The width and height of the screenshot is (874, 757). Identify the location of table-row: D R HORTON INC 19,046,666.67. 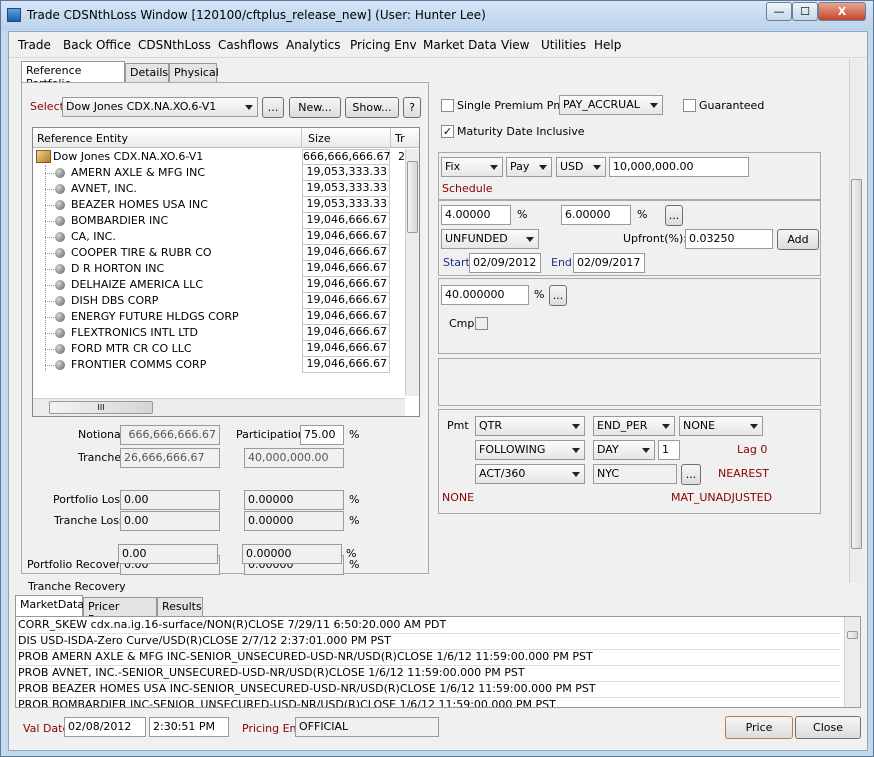
(219, 269).